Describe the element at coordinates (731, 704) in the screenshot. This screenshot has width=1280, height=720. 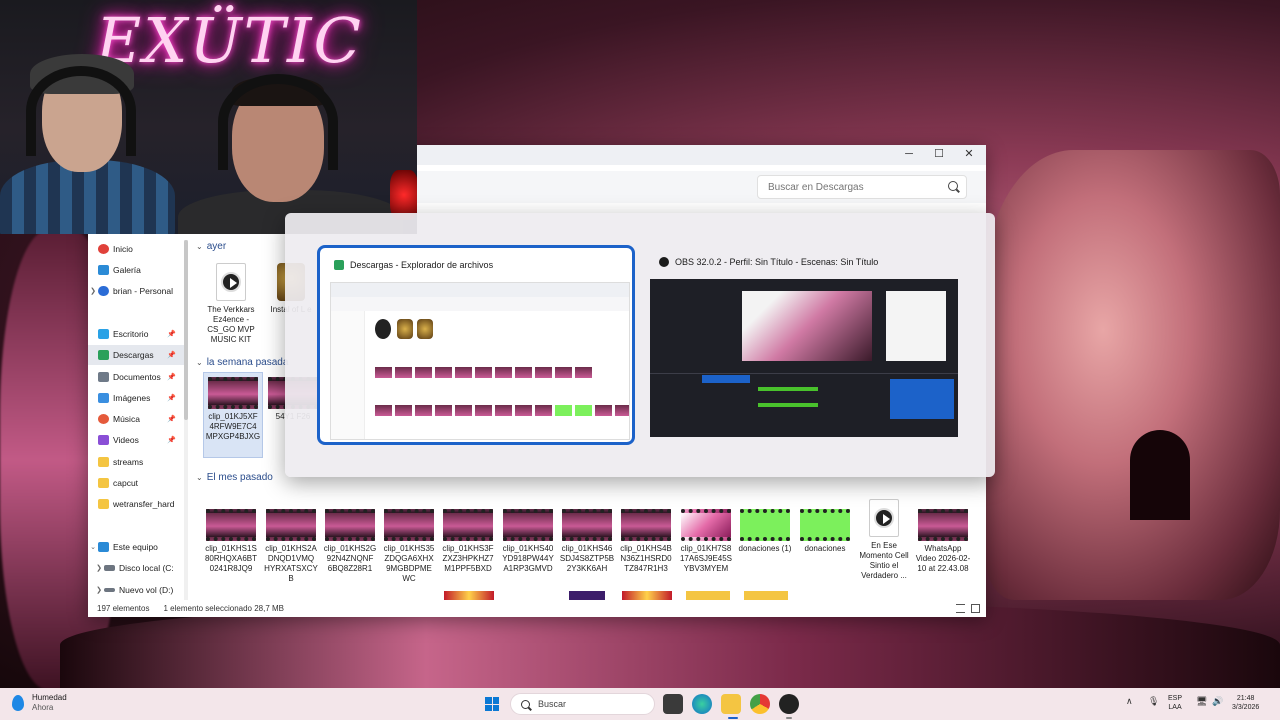
I see `file-explorer-icon` at that location.